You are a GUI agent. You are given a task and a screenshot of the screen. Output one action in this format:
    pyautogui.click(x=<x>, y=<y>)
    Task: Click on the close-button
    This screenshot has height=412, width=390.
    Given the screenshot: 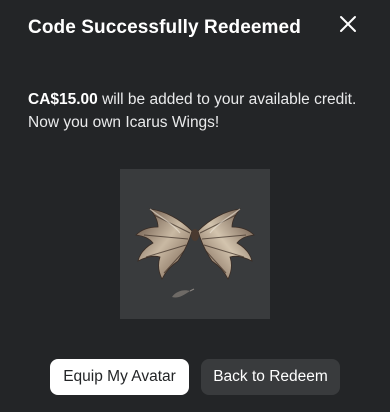 What is the action you would take?
    pyautogui.click(x=348, y=24)
    